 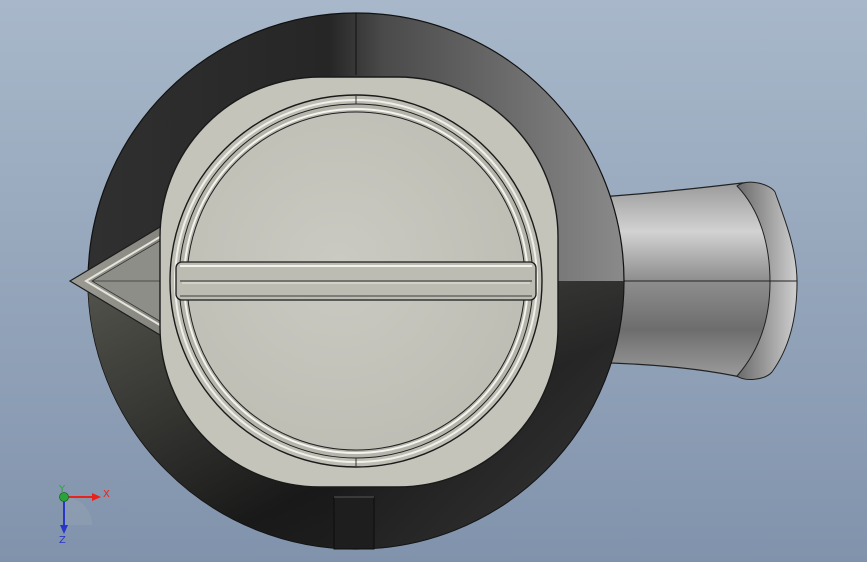 What do you see at coordinates (62, 489) in the screenshot?
I see `y-axis-label: Y` at bounding box center [62, 489].